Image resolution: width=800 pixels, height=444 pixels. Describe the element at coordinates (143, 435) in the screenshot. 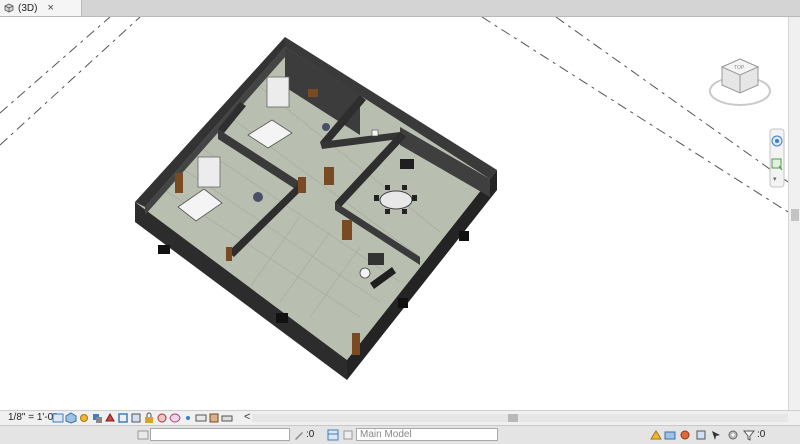

I see `workset-icon` at that location.